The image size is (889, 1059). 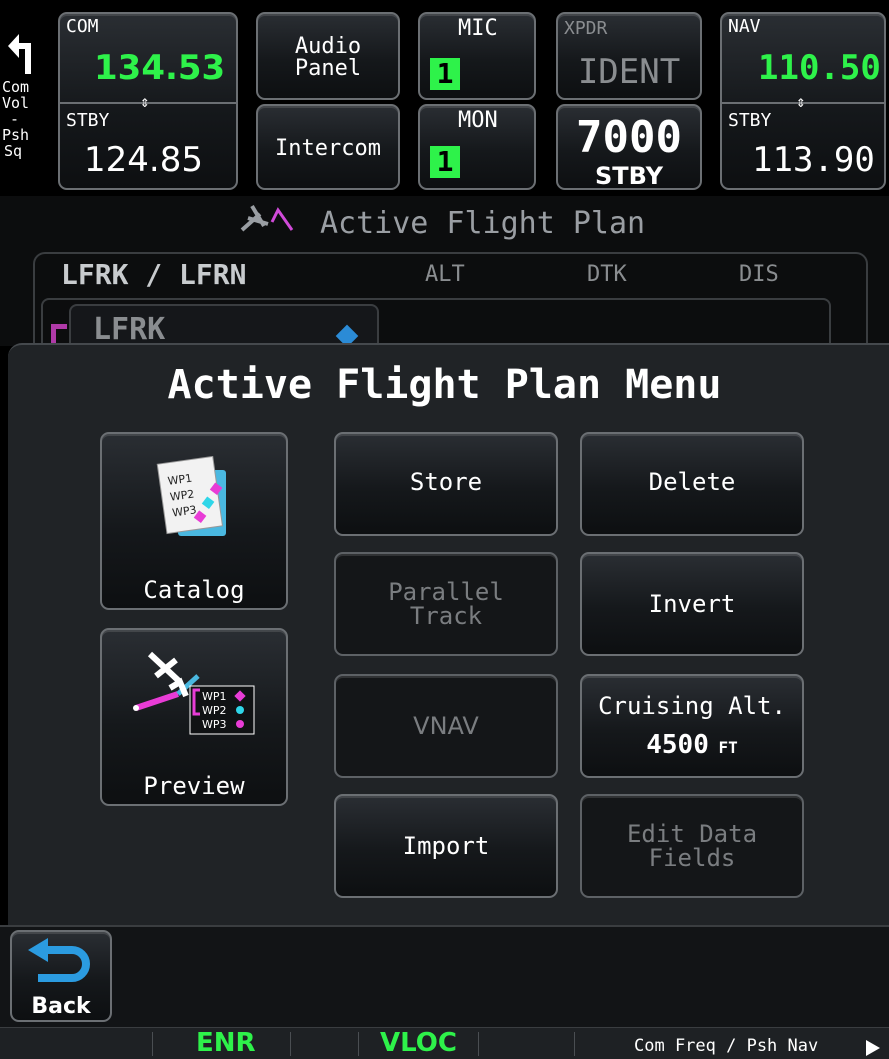 I want to click on nav-standby-frequency: 113.90, so click(x=813, y=160).